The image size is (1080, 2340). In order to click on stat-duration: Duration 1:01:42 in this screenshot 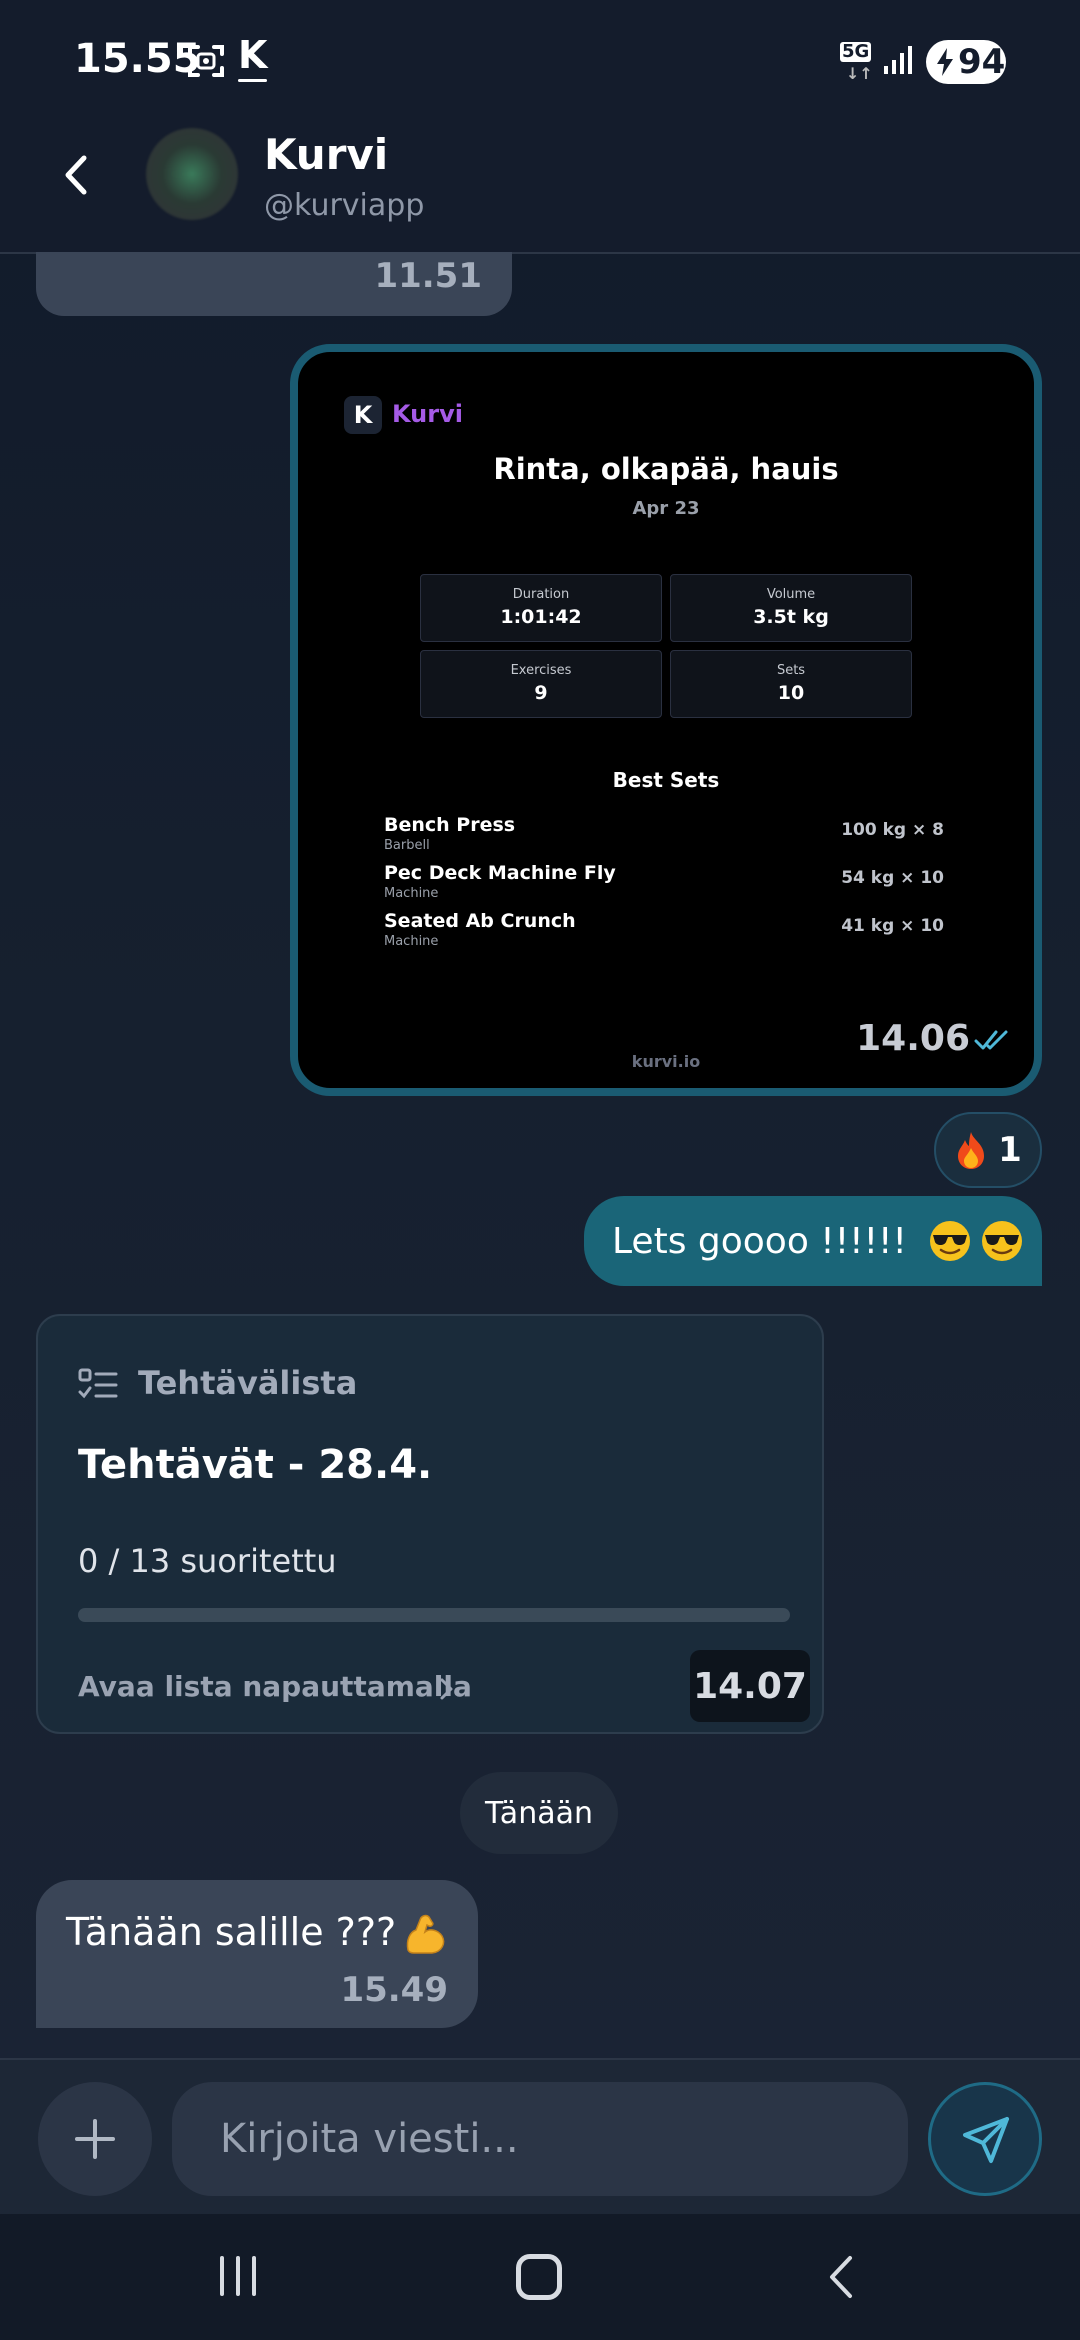, I will do `click(541, 608)`.